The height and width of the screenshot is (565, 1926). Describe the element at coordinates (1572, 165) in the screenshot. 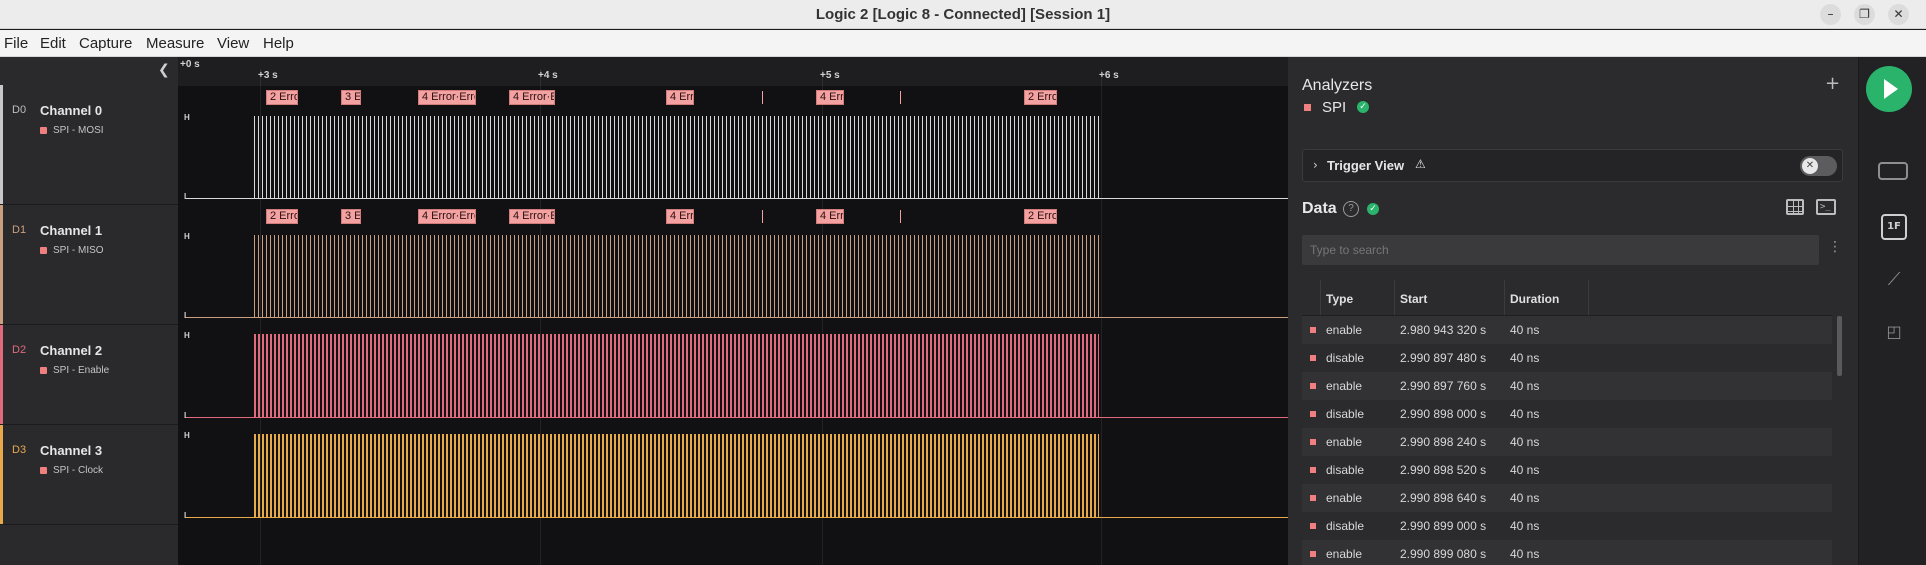

I see `trigger-view-section: › Trigger View ⚠ ✕` at that location.